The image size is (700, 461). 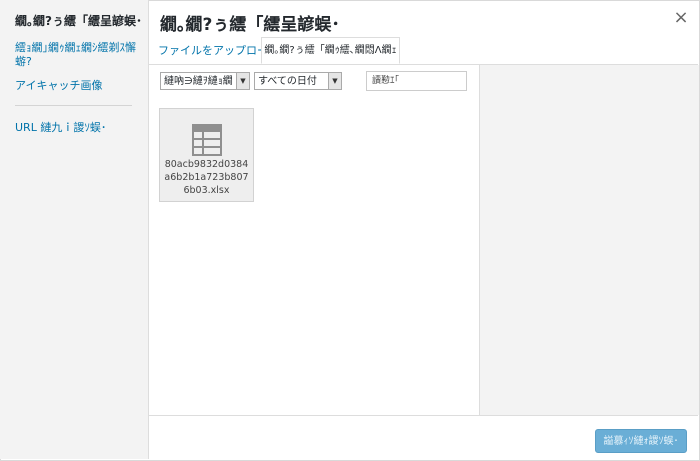 What do you see at coordinates (198, 81) in the screenshot?
I see `media-type-filter-value: 縺吶∋縺ｦ縺ｮ繝` at bounding box center [198, 81].